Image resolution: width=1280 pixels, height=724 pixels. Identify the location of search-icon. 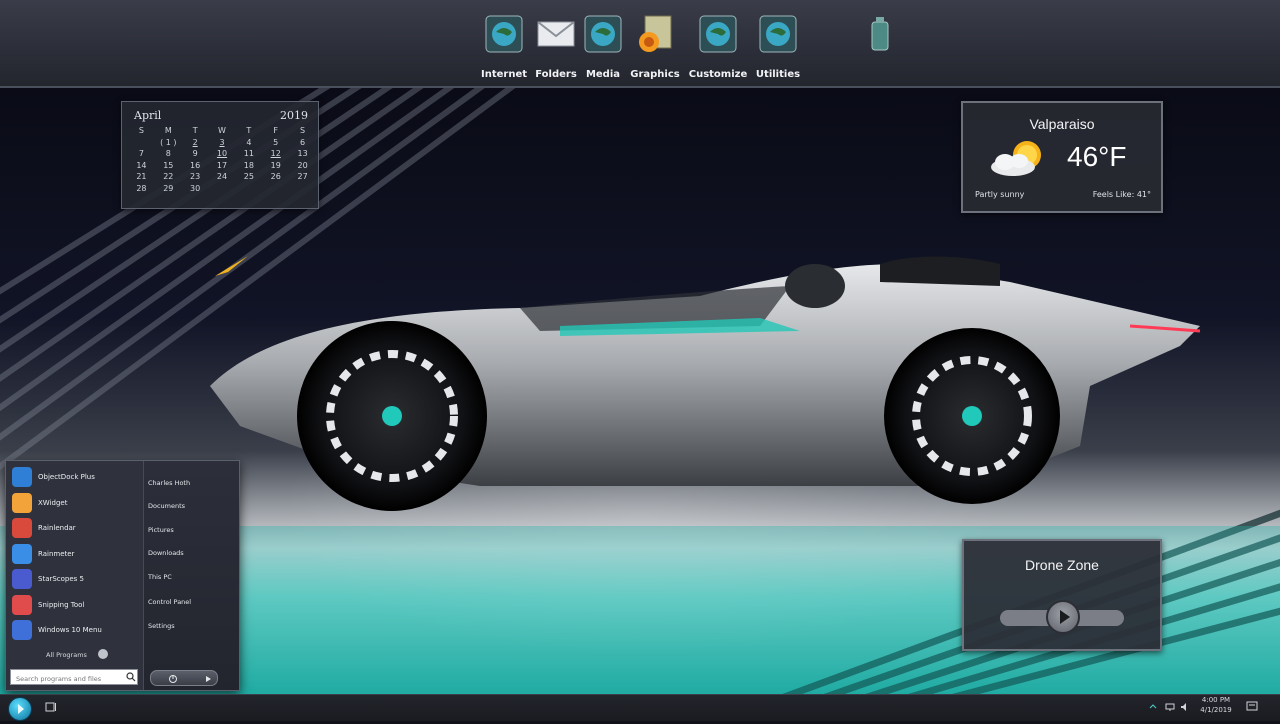
(131, 677).